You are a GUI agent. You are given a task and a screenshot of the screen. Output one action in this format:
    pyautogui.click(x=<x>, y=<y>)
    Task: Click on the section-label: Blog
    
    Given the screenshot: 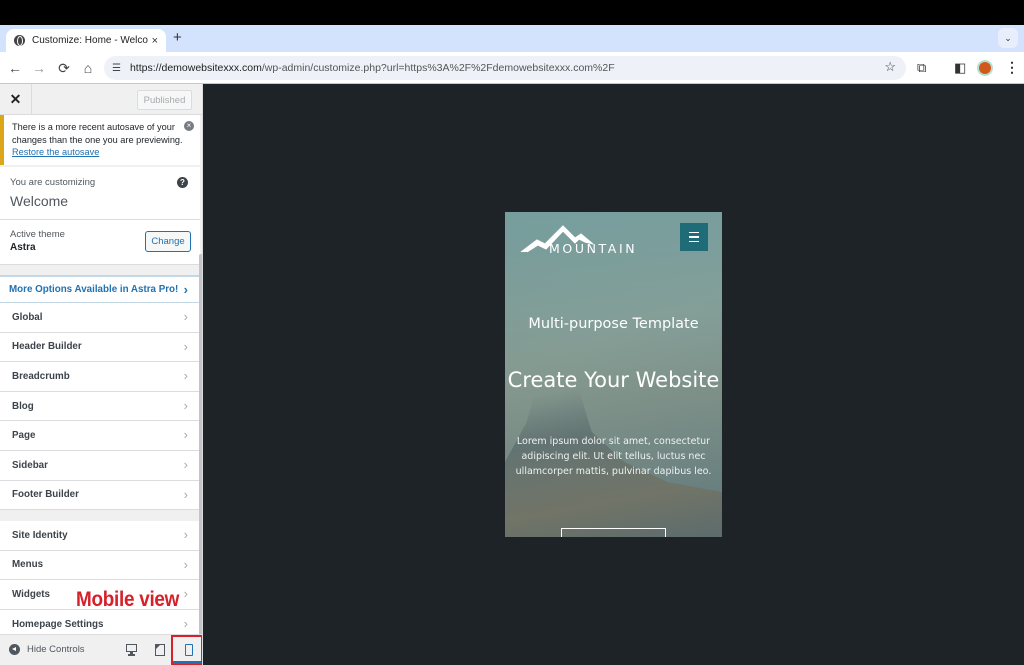 What is the action you would take?
    pyautogui.click(x=23, y=406)
    